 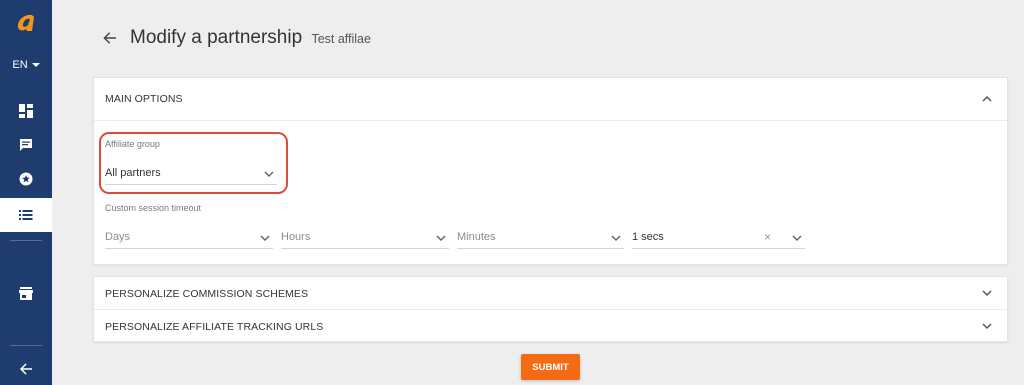 I want to click on page-title-text: Modify a partnership, so click(x=216, y=37).